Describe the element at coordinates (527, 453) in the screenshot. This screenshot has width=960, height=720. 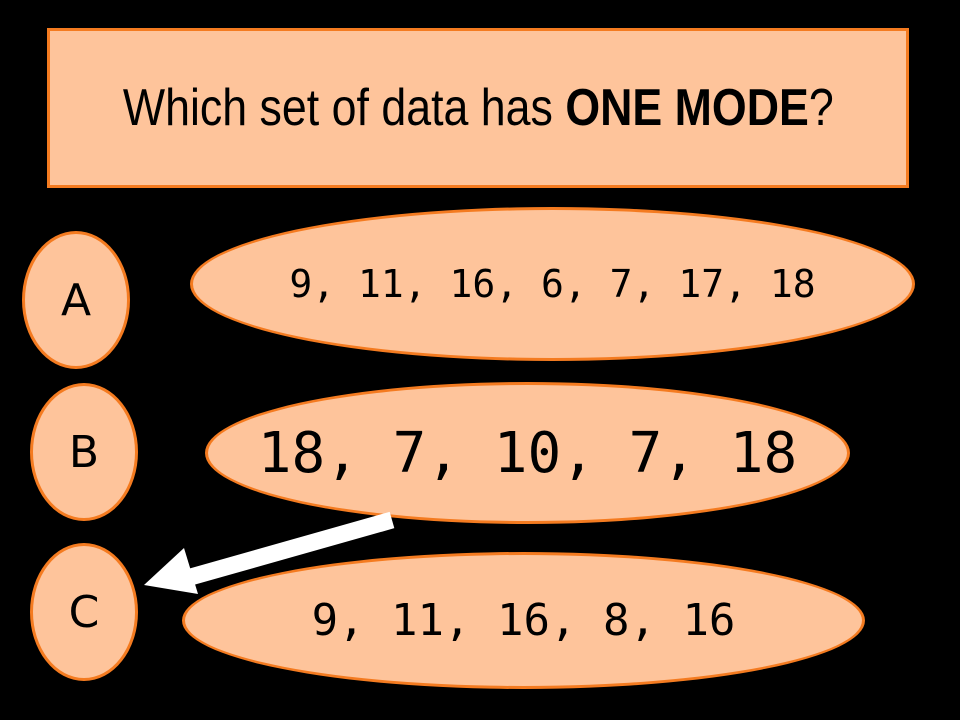
I see `option-b-data: 18, 7, 10, 7, 18` at that location.